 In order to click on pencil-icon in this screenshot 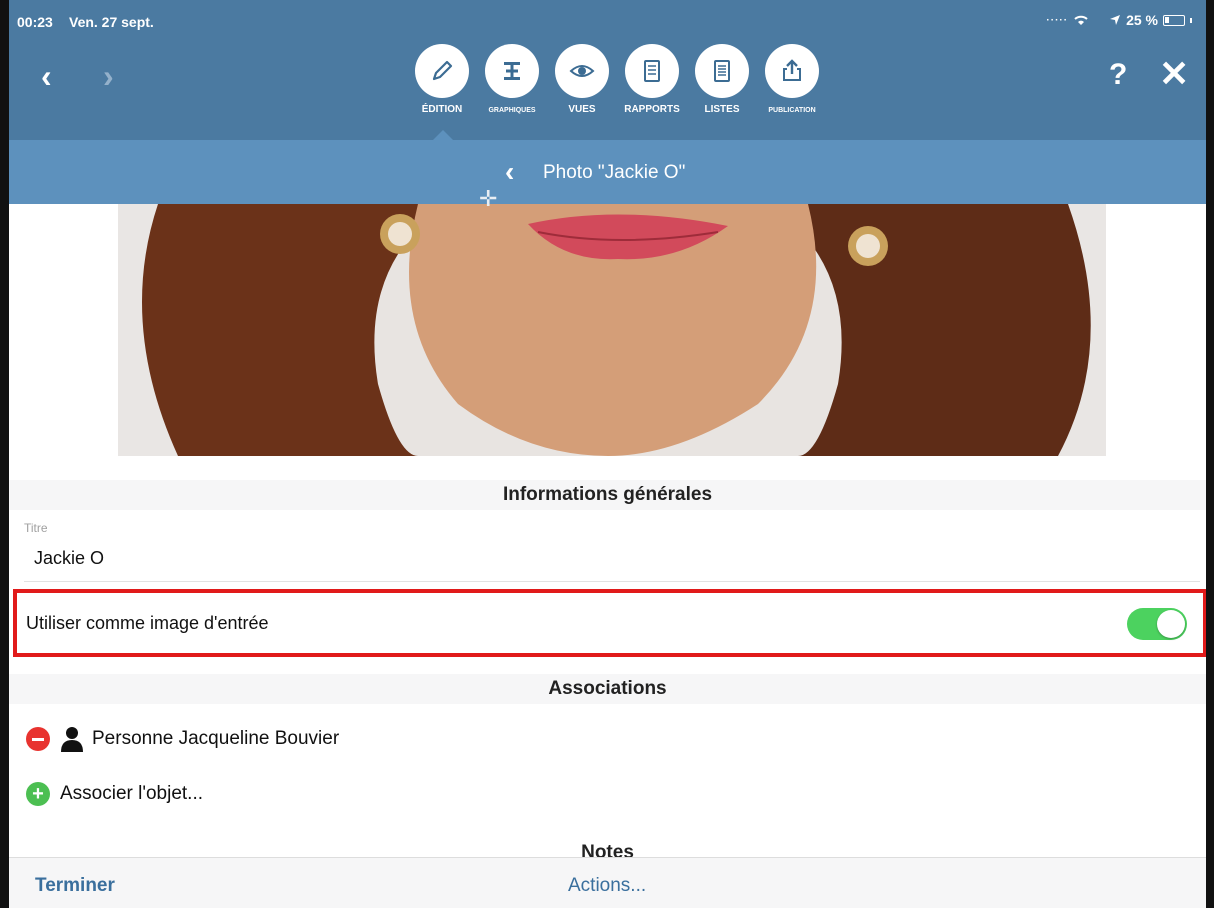, I will do `click(442, 71)`.